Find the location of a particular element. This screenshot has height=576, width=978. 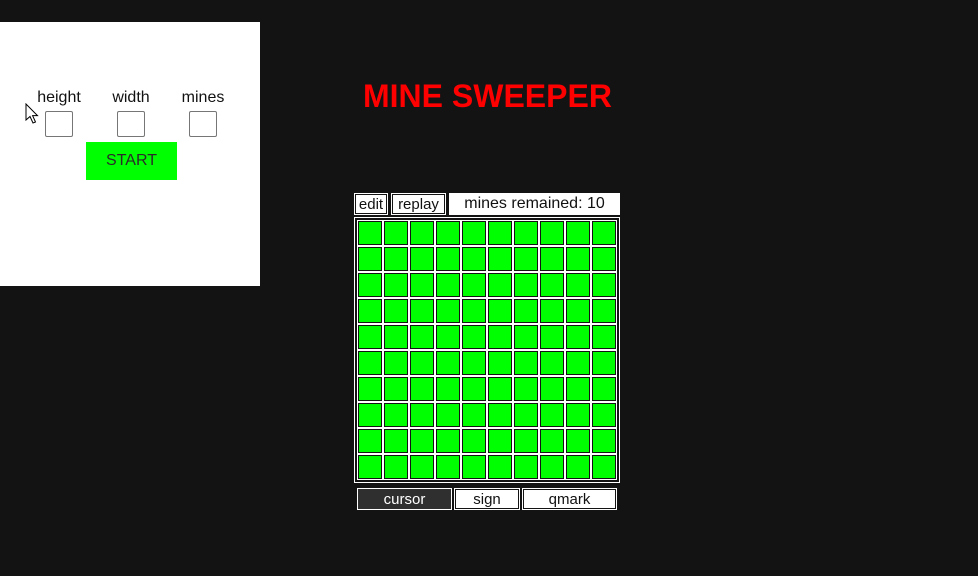

tool-sign-button: sign is located at coordinates (487, 499).